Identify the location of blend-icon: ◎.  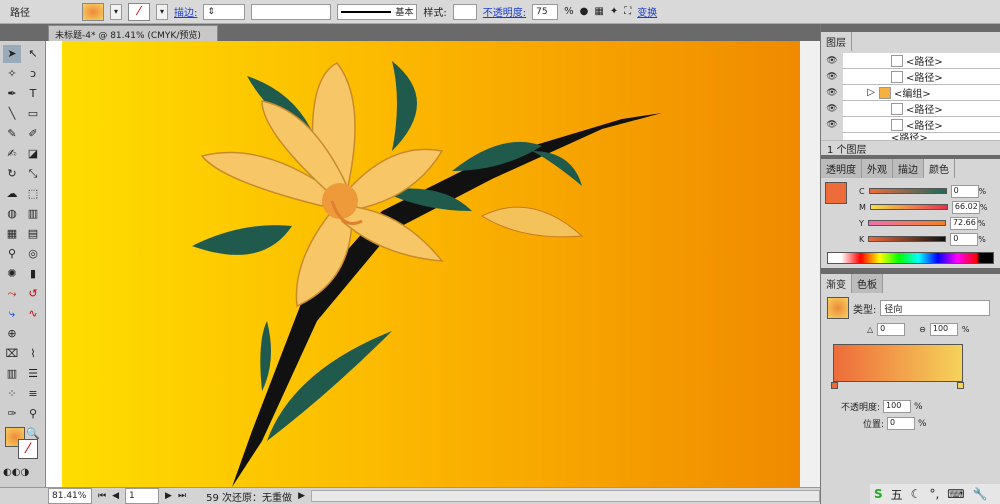
(33, 254).